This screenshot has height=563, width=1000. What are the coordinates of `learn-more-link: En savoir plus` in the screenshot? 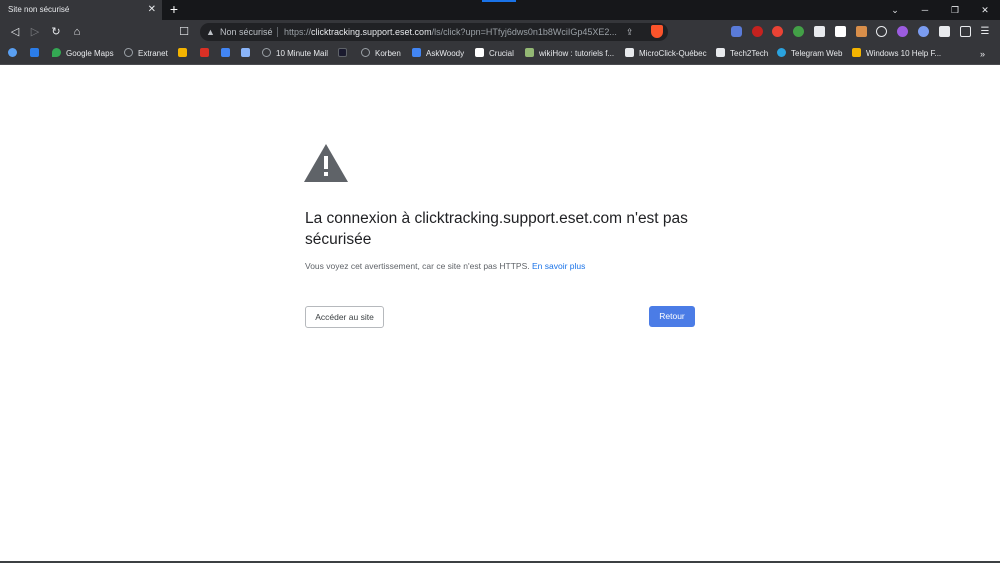 It's located at (558, 266).